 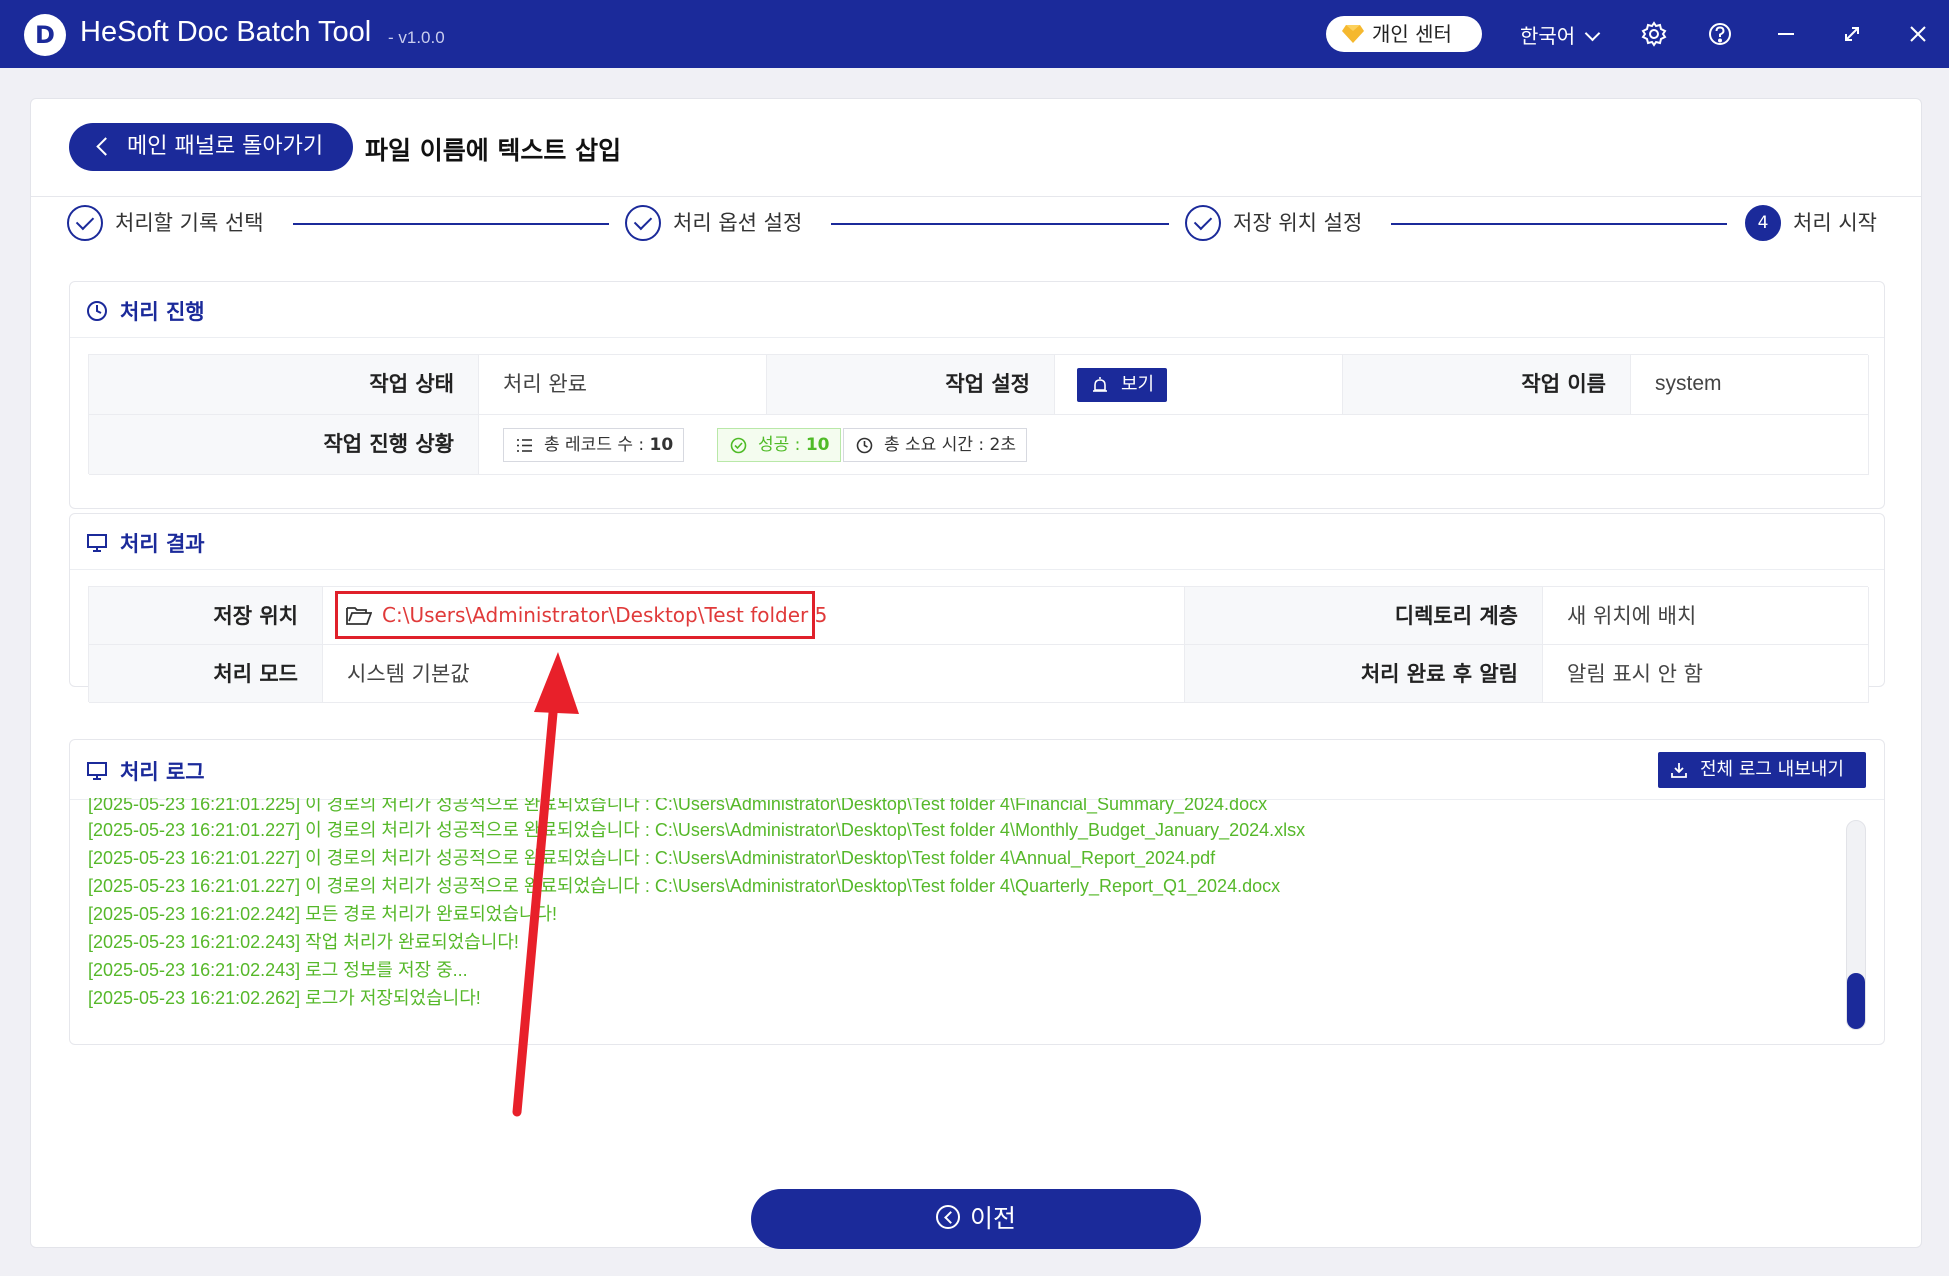 I want to click on directory-hierarchy-value: 새 위치에 배치, so click(x=1706, y=616).